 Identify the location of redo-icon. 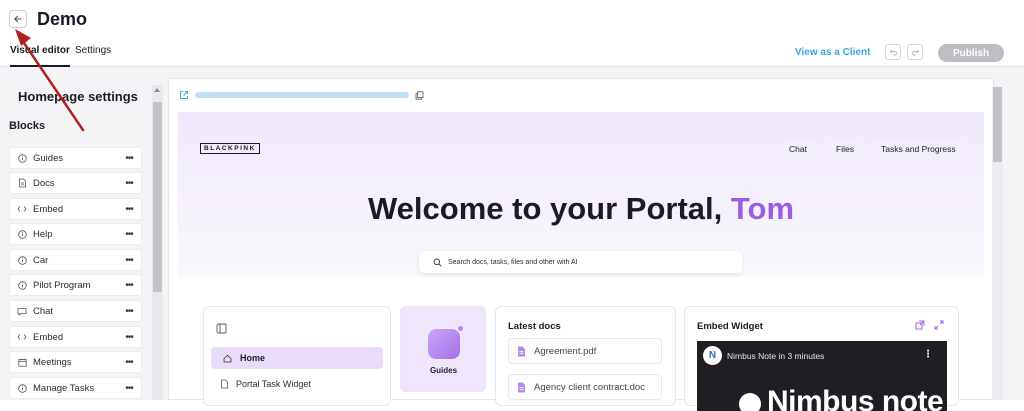
(915, 52).